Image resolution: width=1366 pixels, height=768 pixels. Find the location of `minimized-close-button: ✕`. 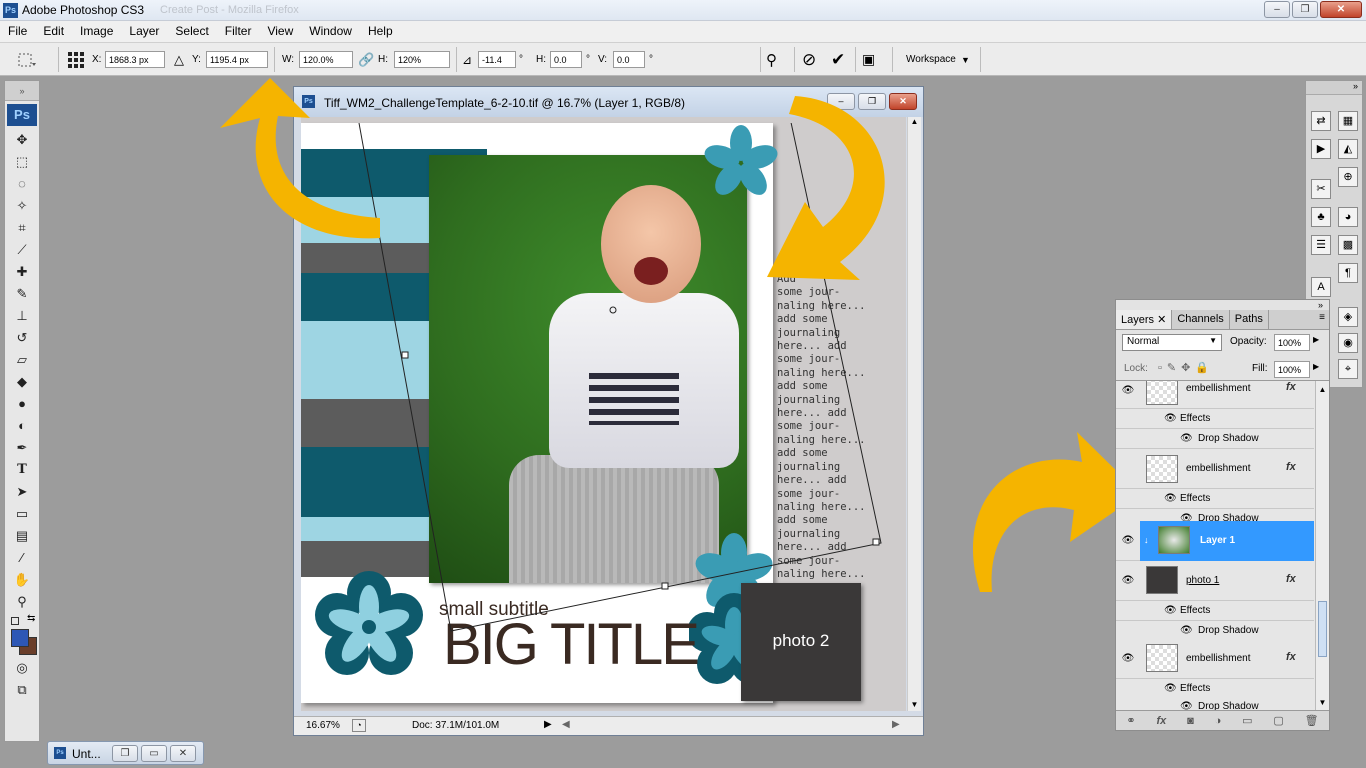

minimized-close-button: ✕ is located at coordinates (183, 753).